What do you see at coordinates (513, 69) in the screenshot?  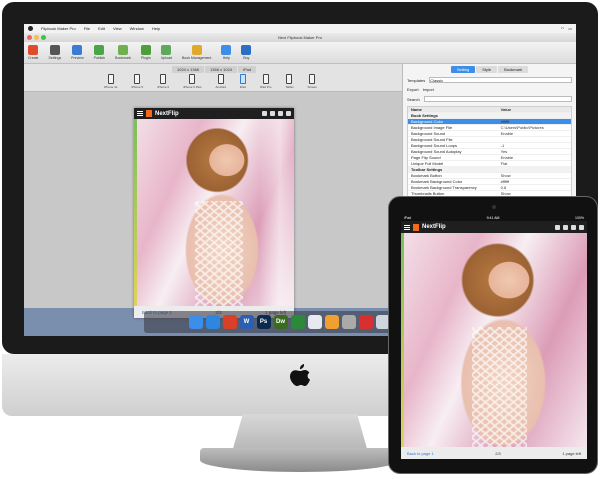 I see `tab-bookmark: Bookmark` at bounding box center [513, 69].